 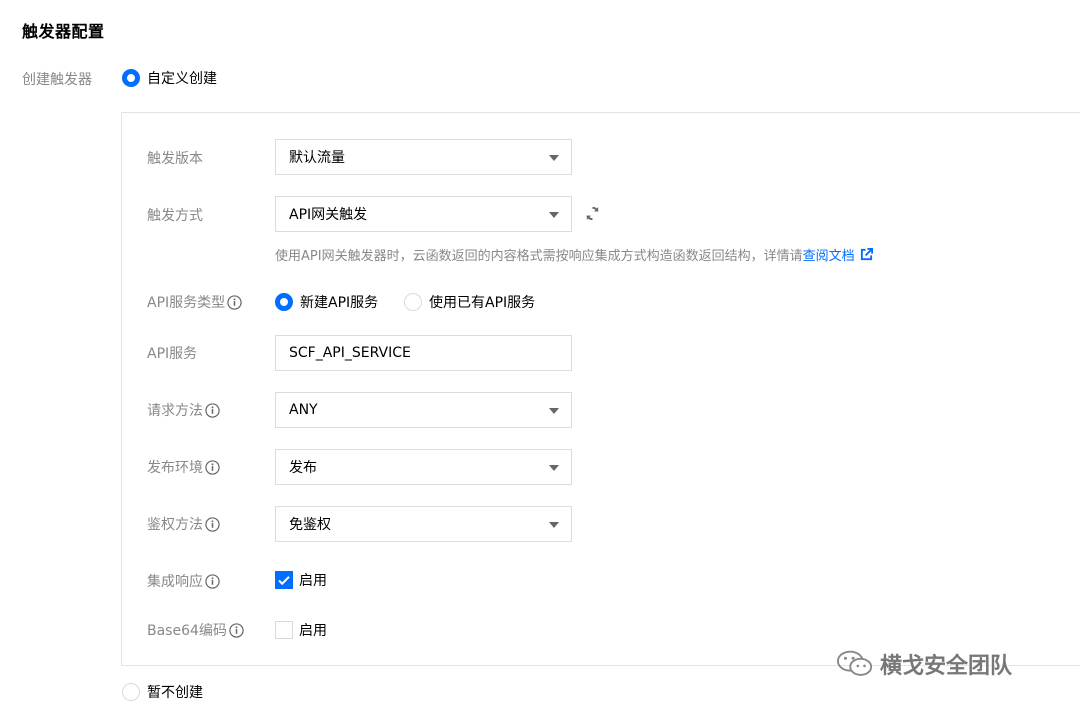 I want to click on watermark: 横戈安全团队, so click(x=924, y=664).